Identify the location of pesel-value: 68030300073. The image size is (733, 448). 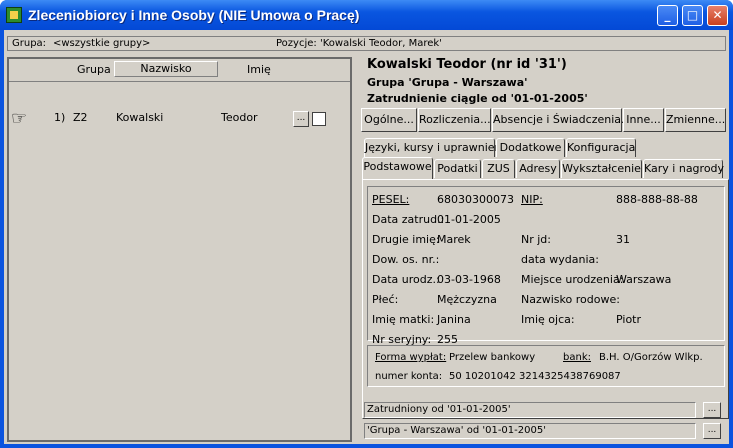
(475, 199).